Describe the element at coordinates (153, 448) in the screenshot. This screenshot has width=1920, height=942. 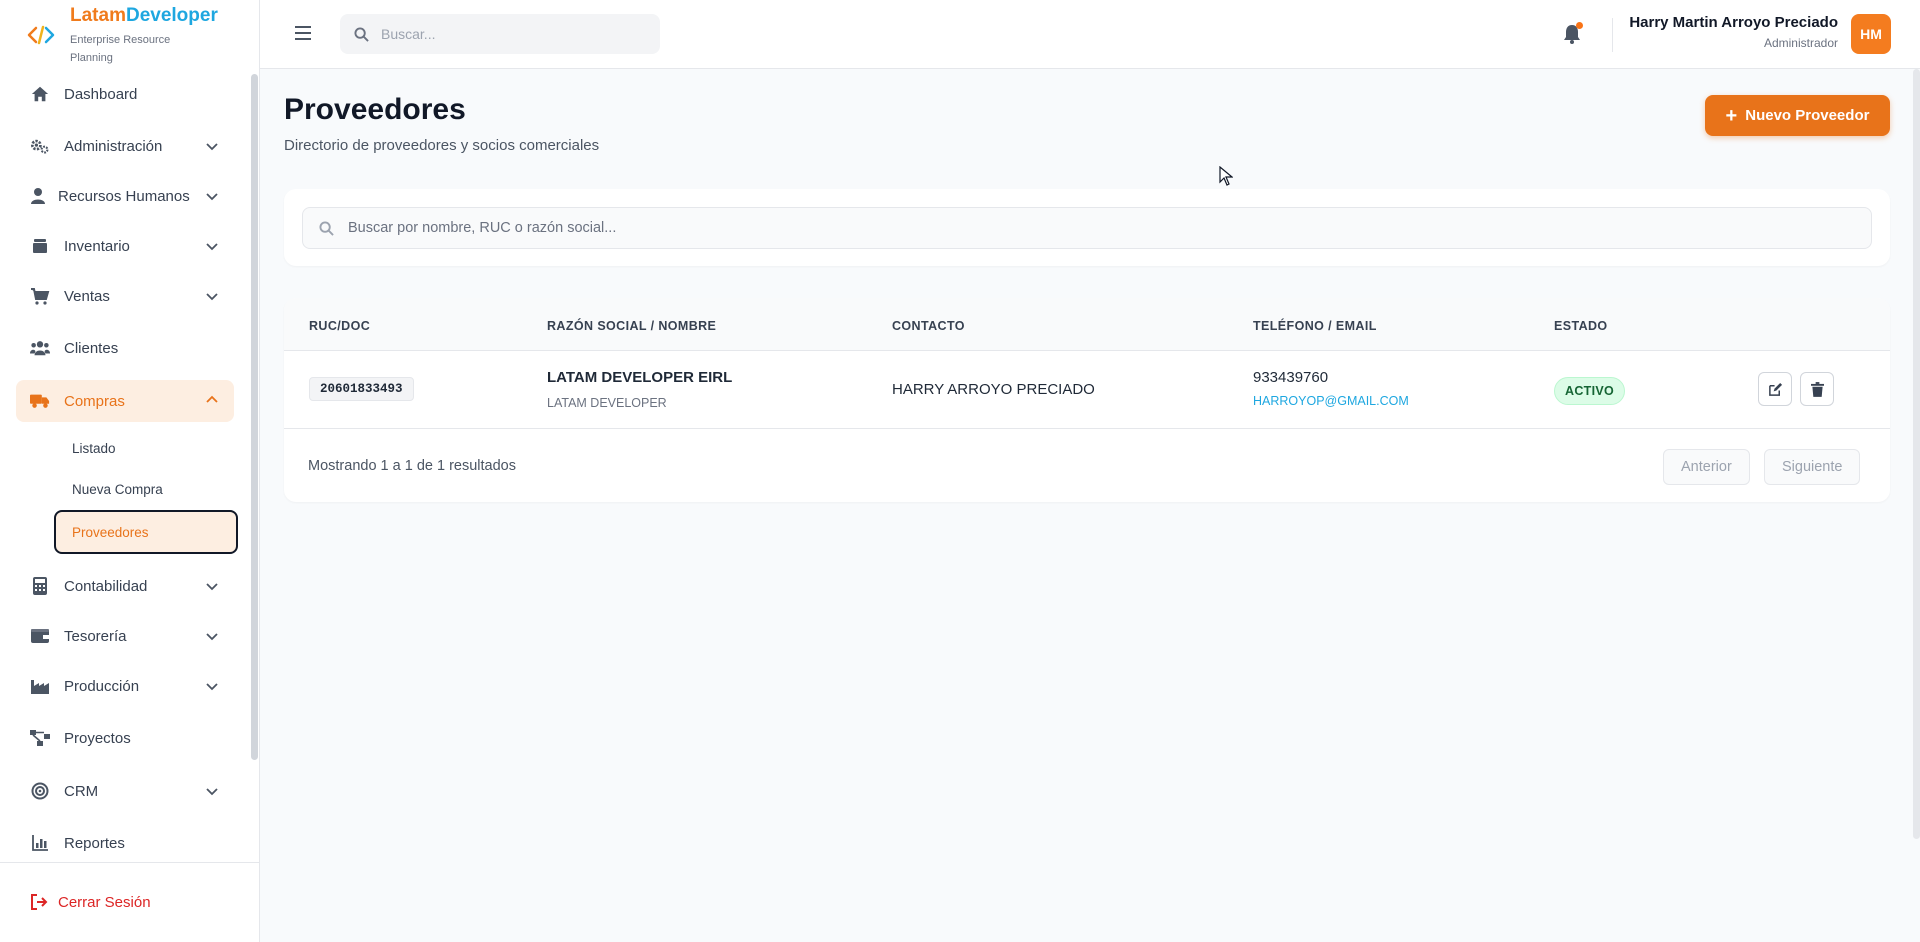
I see `subnav-listado: Listado` at that location.